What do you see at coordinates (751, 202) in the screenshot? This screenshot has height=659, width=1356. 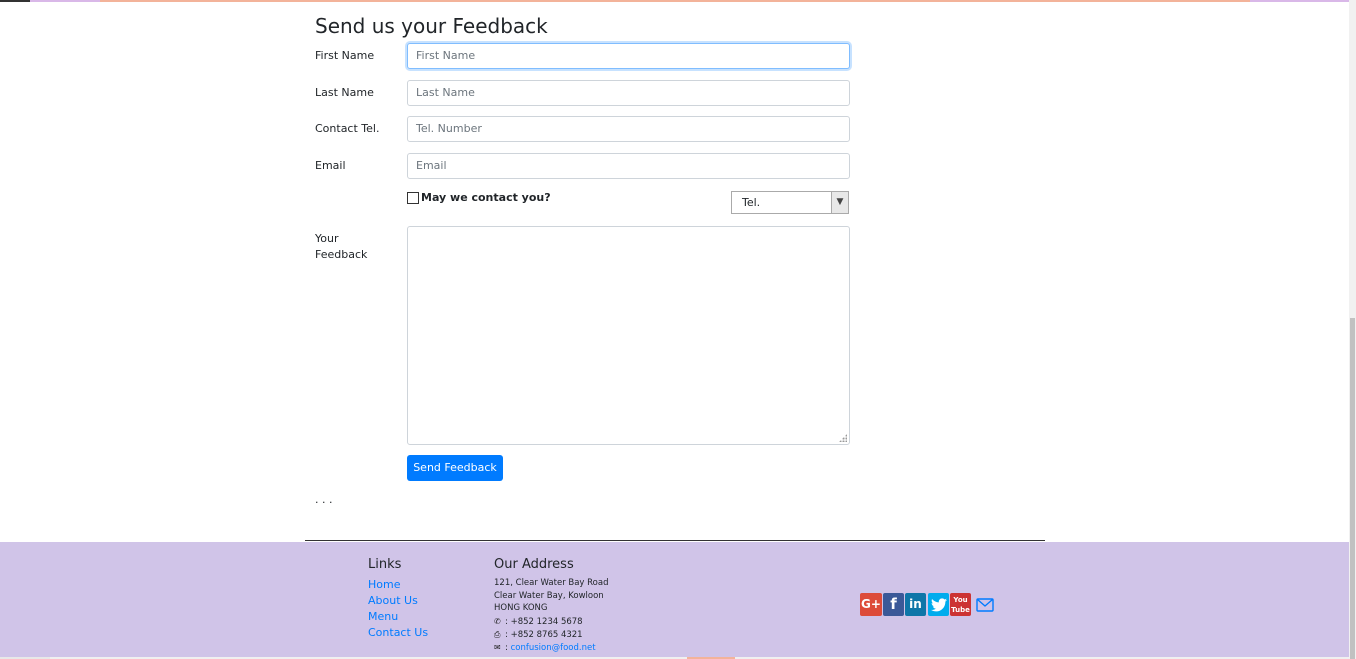 I see `contact-method-value: Tel.` at bounding box center [751, 202].